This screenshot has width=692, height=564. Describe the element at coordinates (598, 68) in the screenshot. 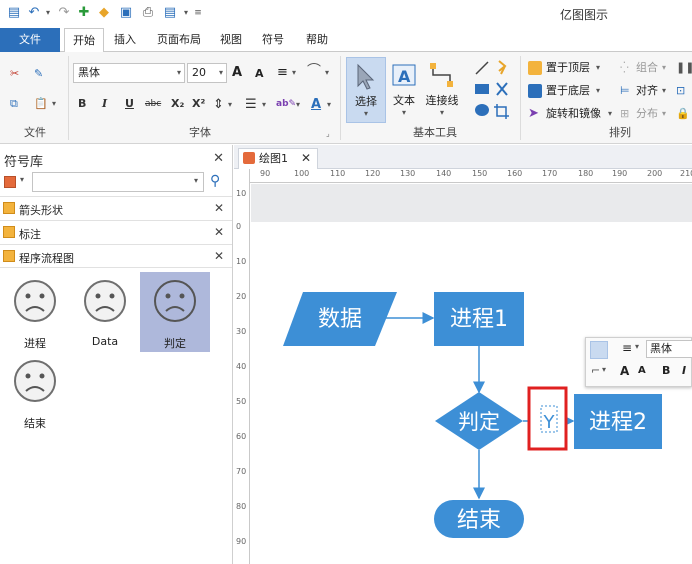

I see `bring-to-front-dropdown-icon: ▾` at that location.